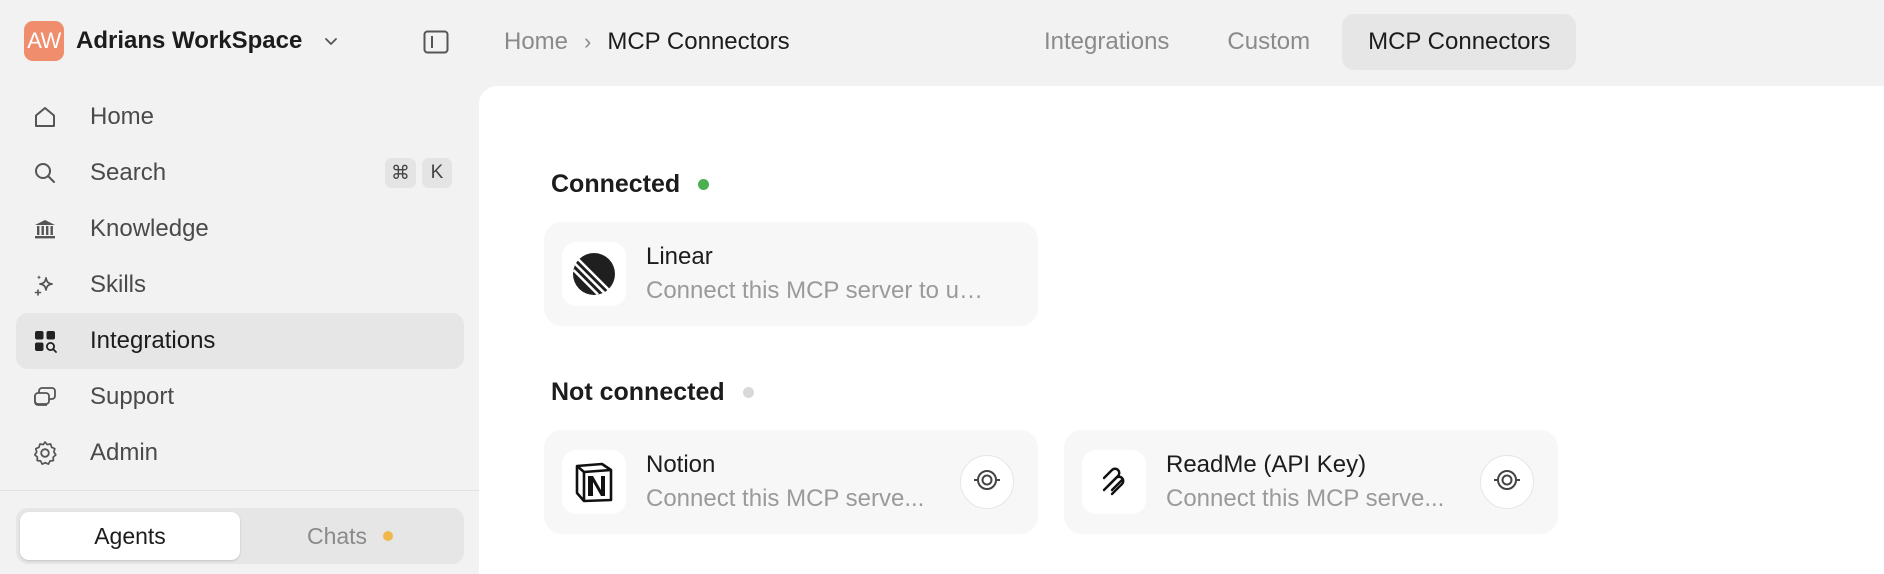 The image size is (1884, 574). What do you see at coordinates (122, 116) in the screenshot?
I see `sidebar-item-label: Home` at bounding box center [122, 116].